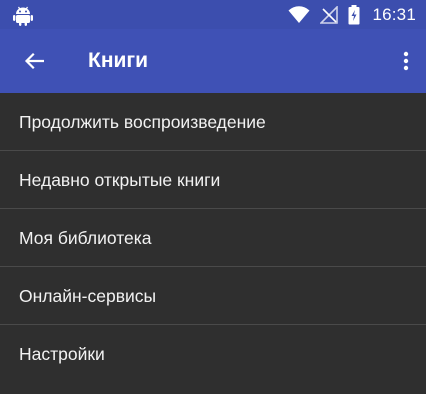  I want to click on battery-charging-icon, so click(354, 14).